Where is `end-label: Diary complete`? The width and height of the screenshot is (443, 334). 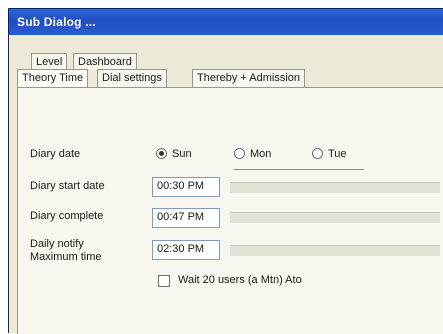
end-label: Diary complete is located at coordinates (67, 216).